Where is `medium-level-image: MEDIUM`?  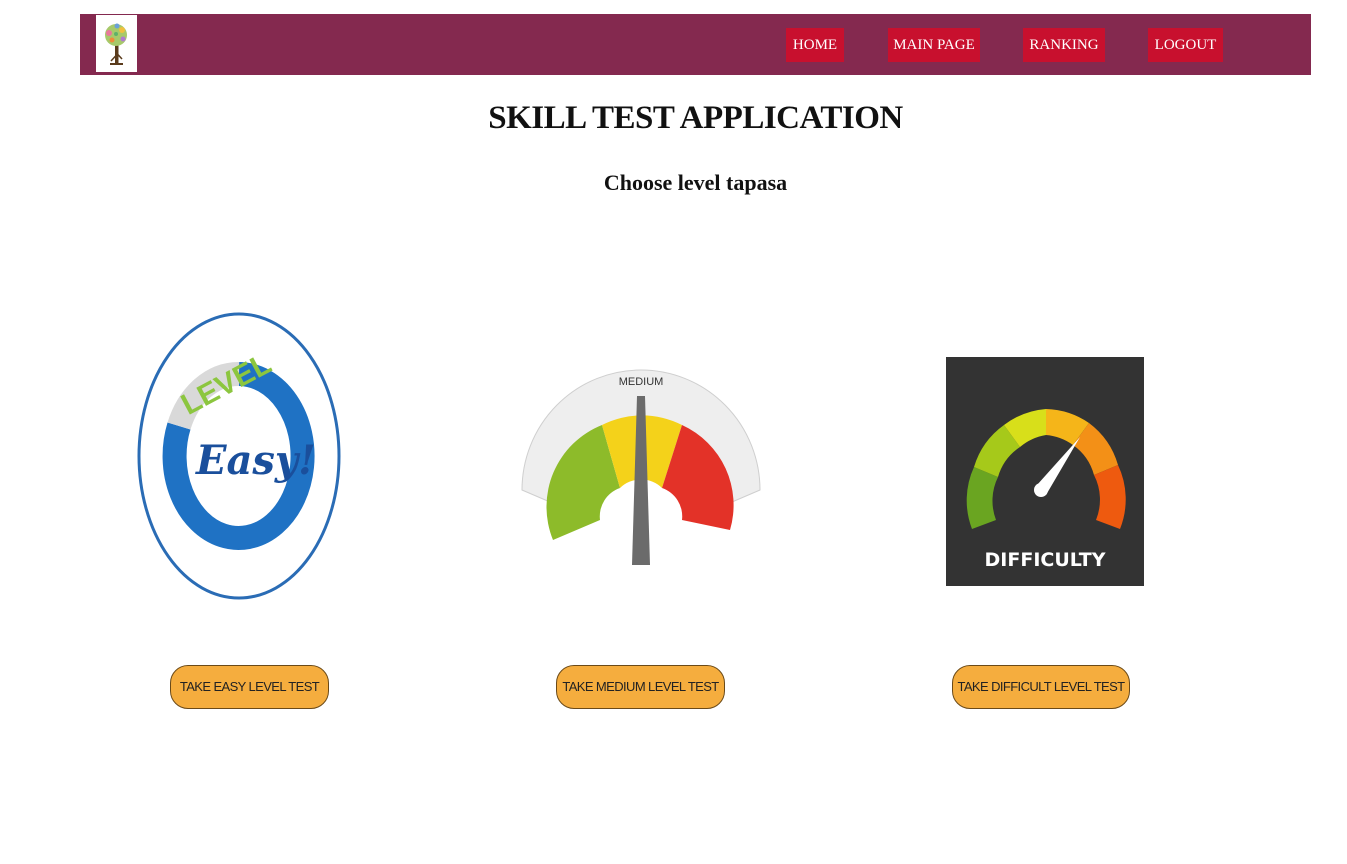 medium-level-image: MEDIUM is located at coordinates (641, 467).